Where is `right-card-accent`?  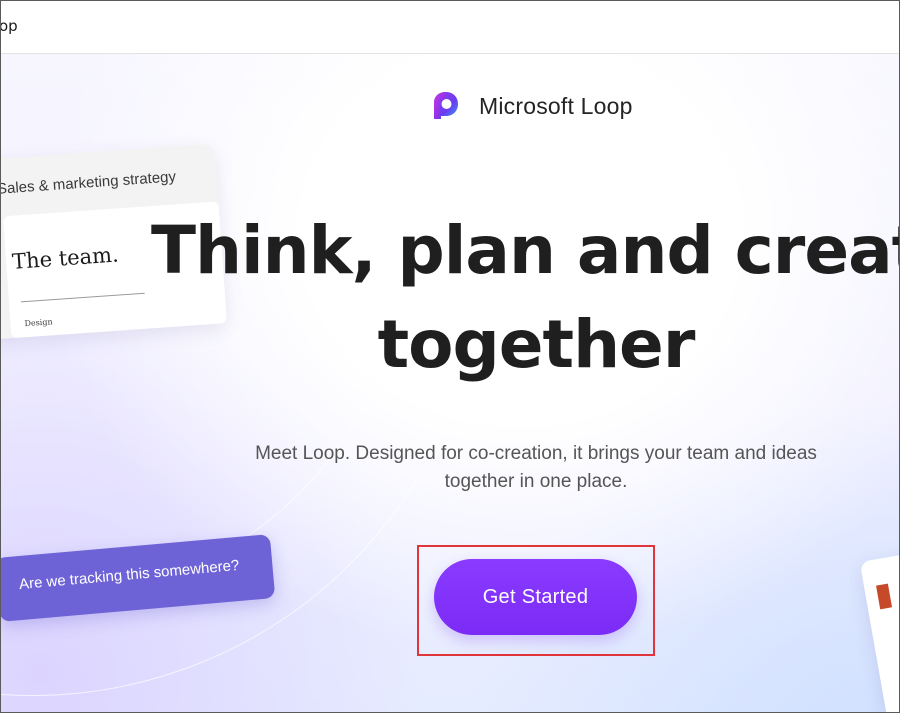
right-card-accent is located at coordinates (884, 596).